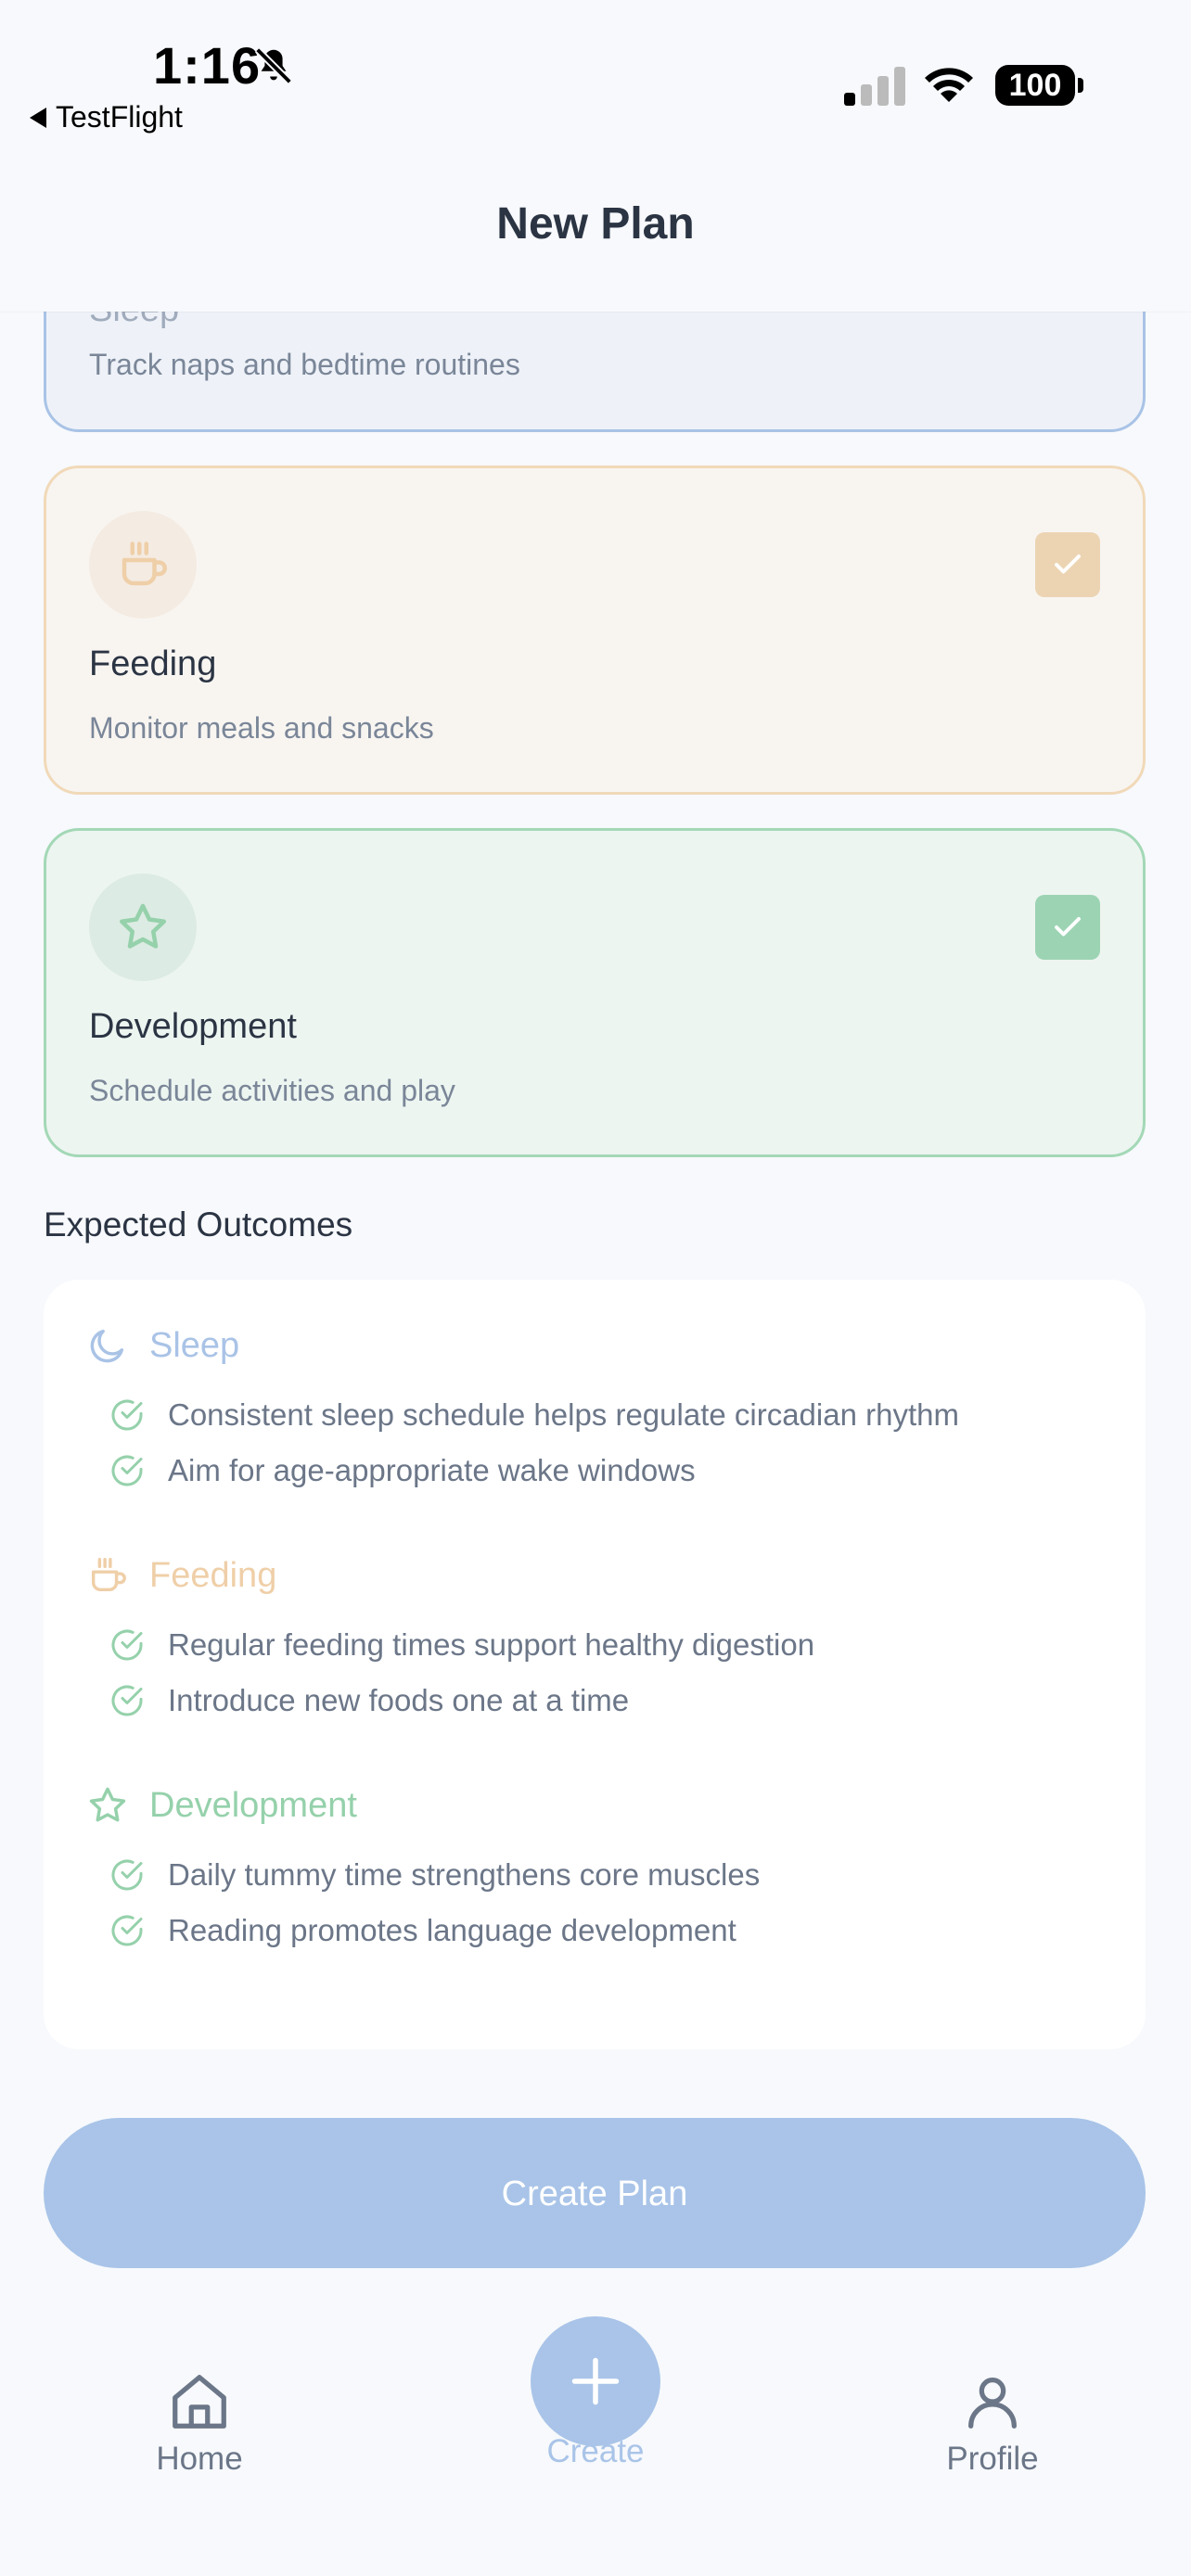 This screenshot has height=2576, width=1191. I want to click on outcome-item-text: Introduce new foods one at a time, so click(399, 1700).